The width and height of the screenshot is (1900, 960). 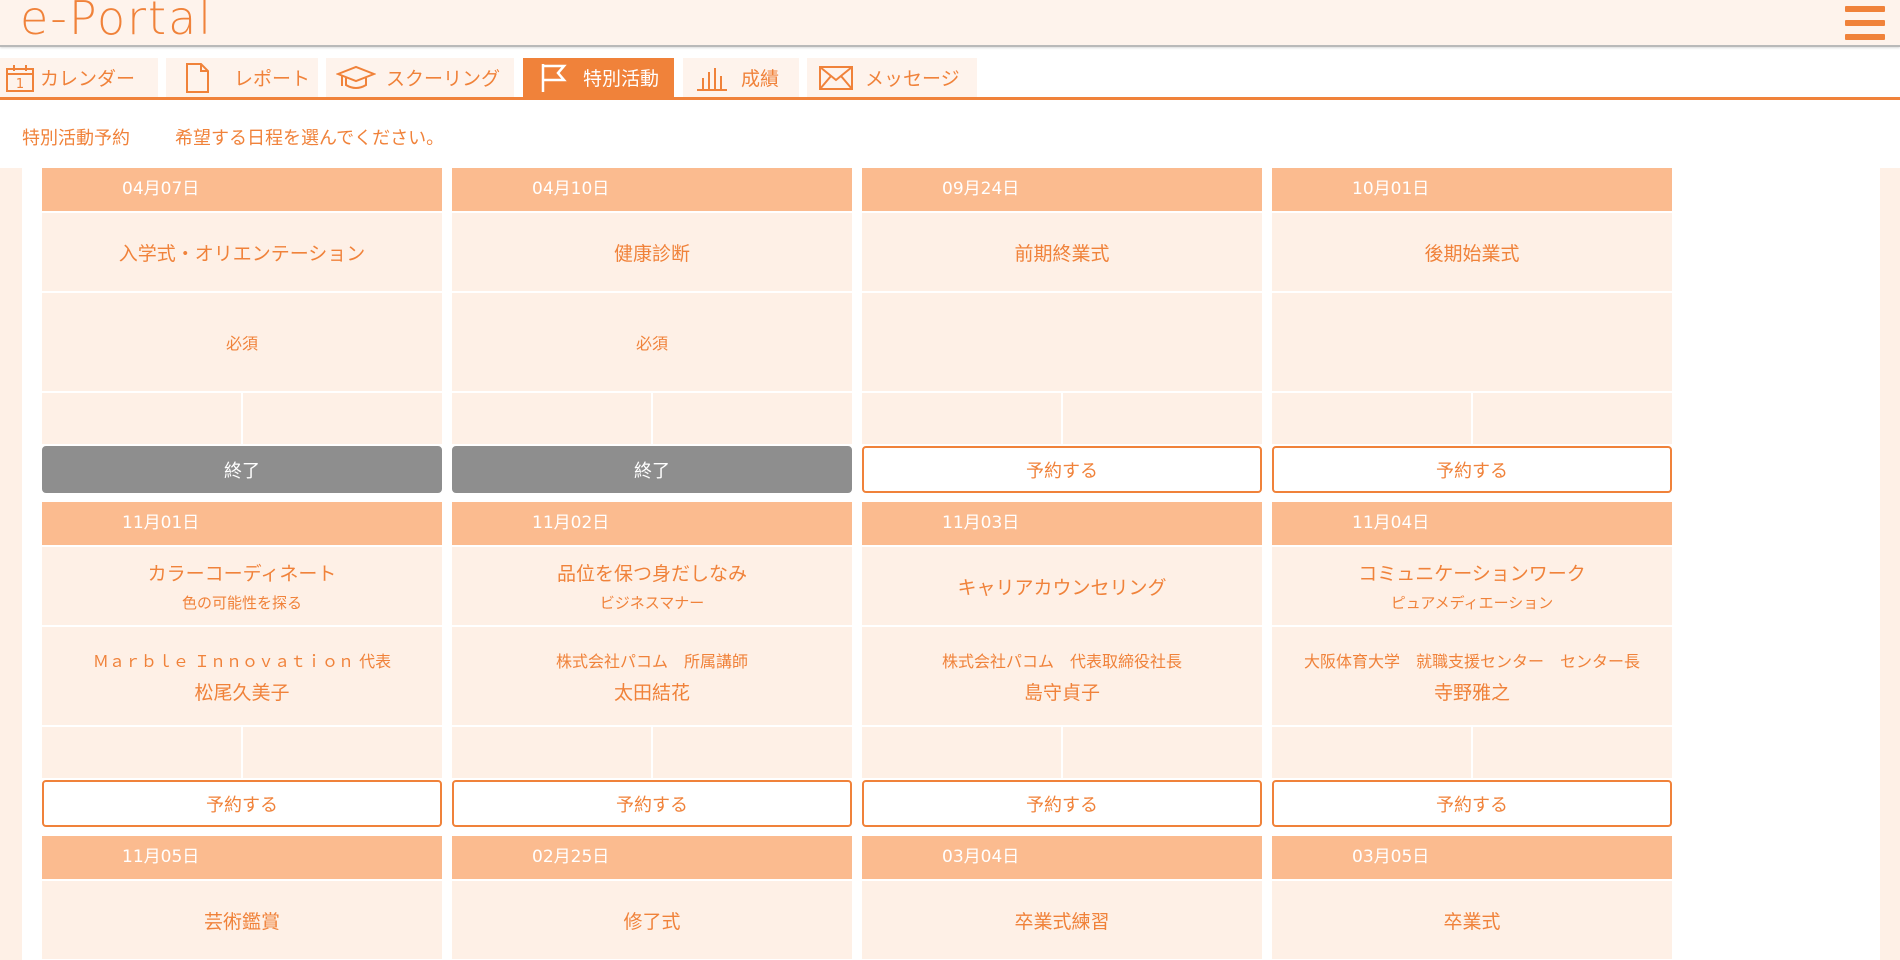 What do you see at coordinates (652, 469) in the screenshot?
I see `finished-button: 終了` at bounding box center [652, 469].